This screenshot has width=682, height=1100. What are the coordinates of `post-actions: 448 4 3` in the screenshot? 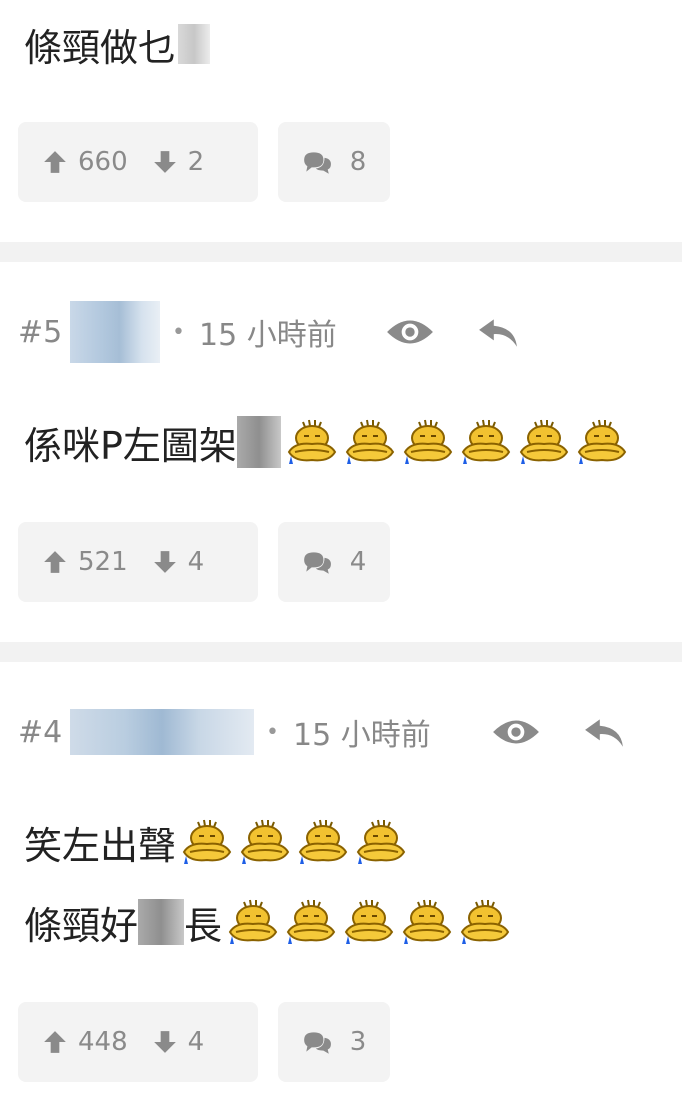 It's located at (204, 1042).